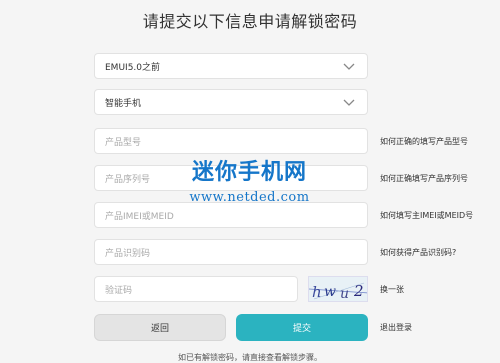 The width and height of the screenshot is (500, 363). I want to click on watermark-url: www.netded.com, so click(249, 197).